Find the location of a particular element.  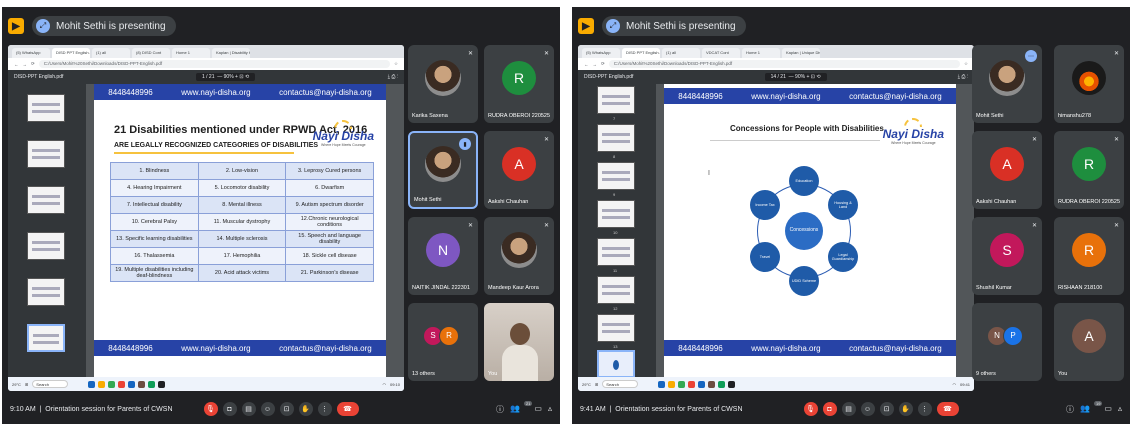

taskbar-clock: 09:41 is located at coordinates (965, 384).